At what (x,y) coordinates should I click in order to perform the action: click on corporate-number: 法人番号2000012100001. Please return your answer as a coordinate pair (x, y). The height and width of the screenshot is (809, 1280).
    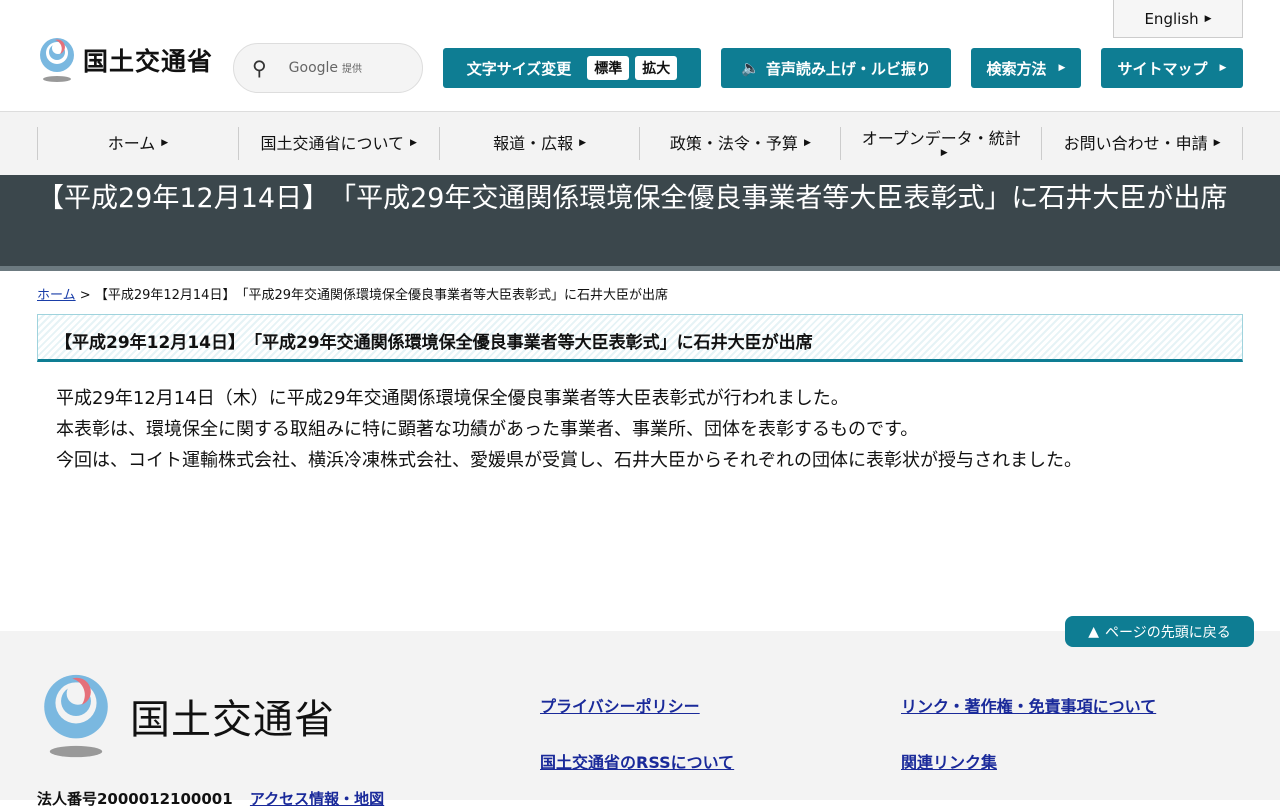
    Looking at the image, I should click on (135, 799).